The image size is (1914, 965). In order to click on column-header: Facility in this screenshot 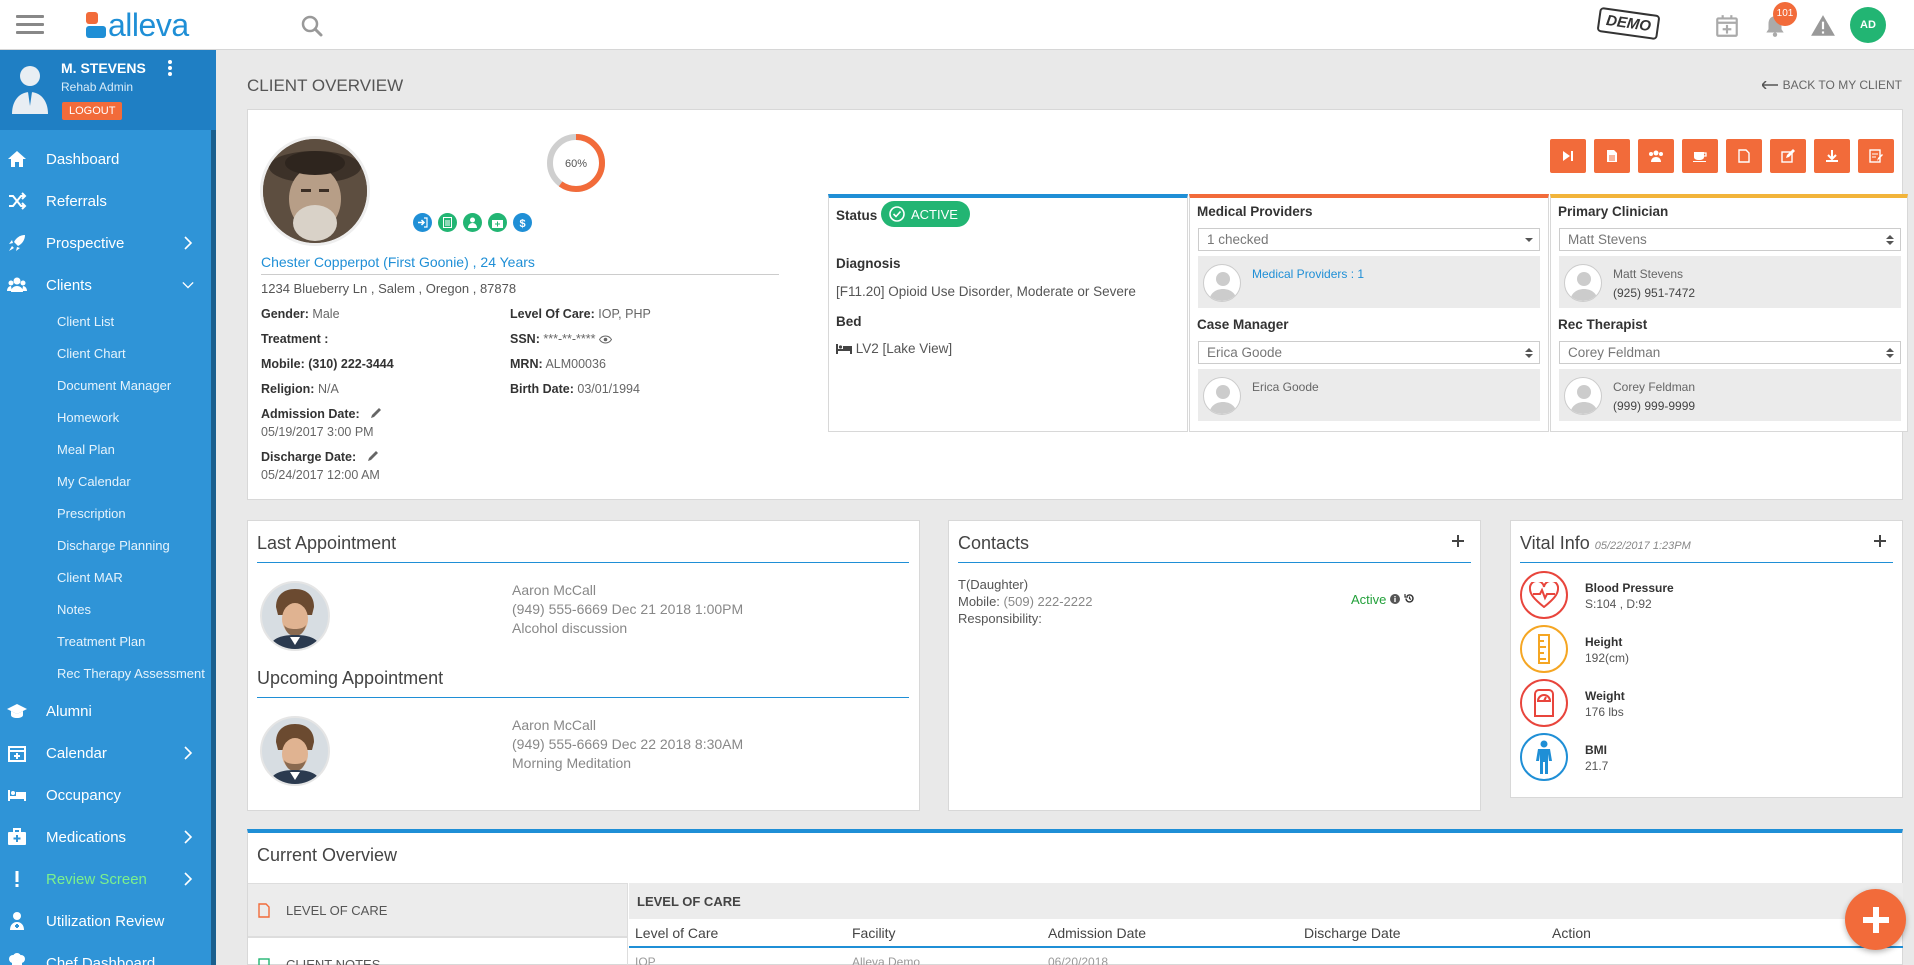, I will do `click(874, 933)`.